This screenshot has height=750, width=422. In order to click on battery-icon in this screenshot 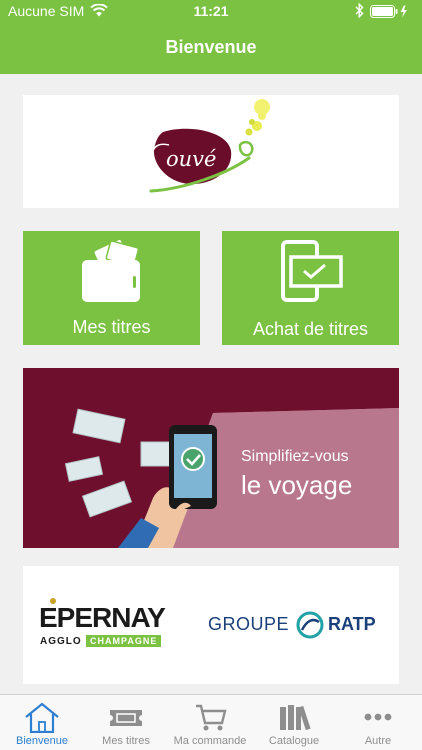, I will do `click(391, 13)`.